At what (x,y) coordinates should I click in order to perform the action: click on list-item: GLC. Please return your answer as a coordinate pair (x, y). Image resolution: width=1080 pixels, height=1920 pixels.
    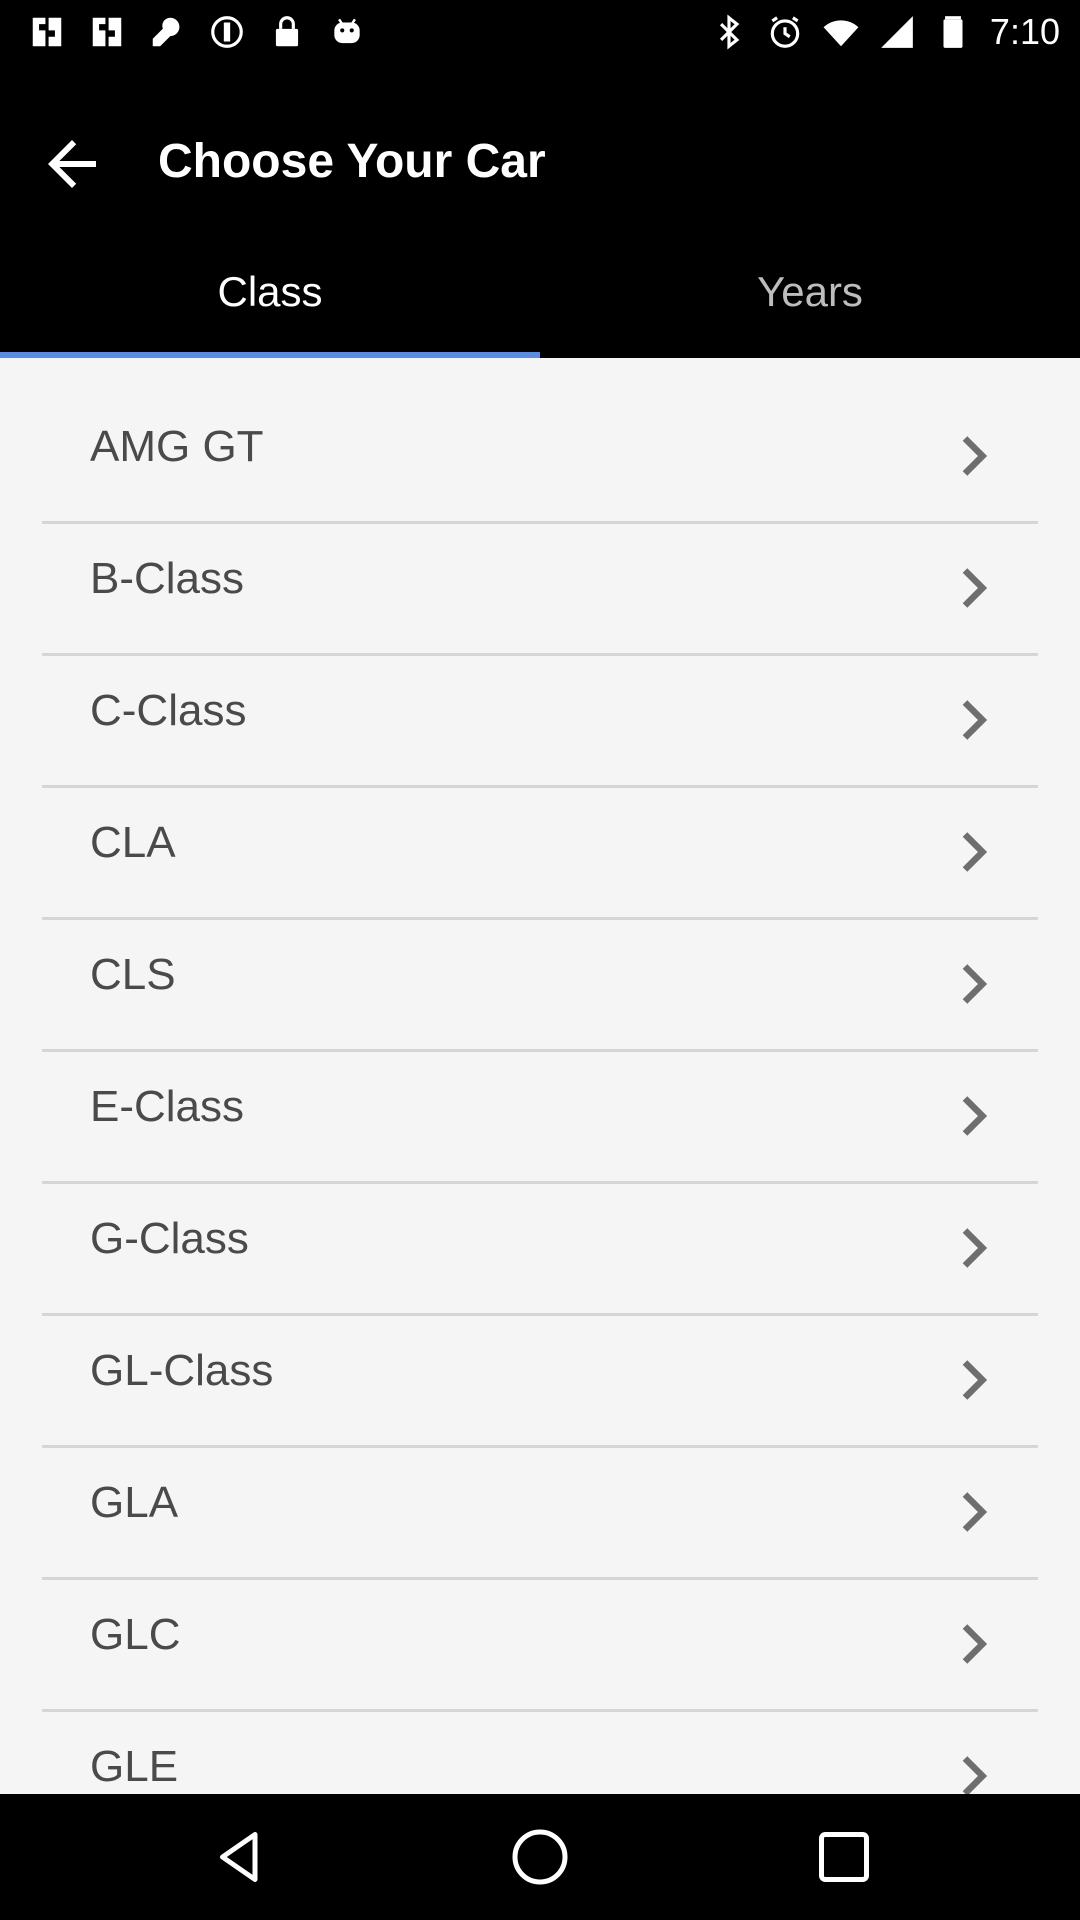
    Looking at the image, I should click on (540, 1646).